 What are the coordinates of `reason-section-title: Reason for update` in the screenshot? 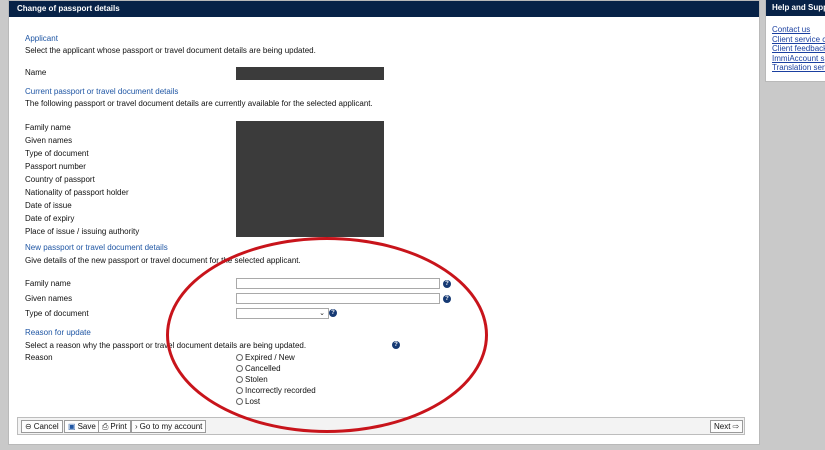 It's located at (58, 332).